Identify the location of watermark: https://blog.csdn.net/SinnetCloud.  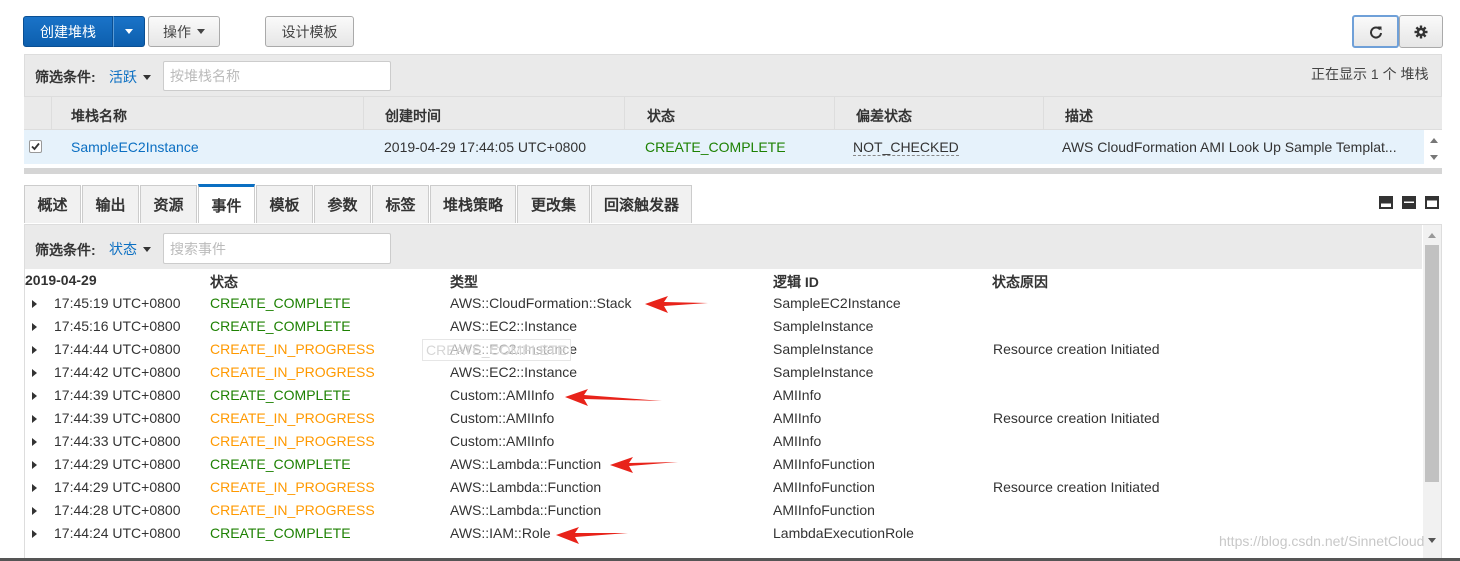
(1322, 541).